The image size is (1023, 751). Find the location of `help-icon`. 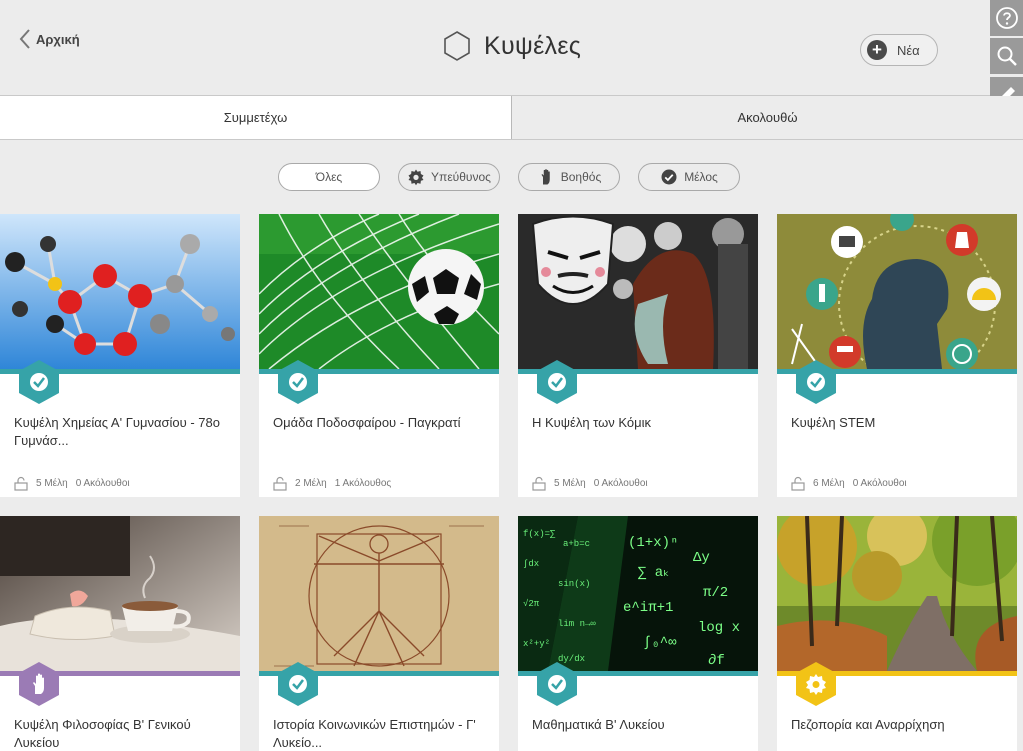

help-icon is located at coordinates (1006, 18).